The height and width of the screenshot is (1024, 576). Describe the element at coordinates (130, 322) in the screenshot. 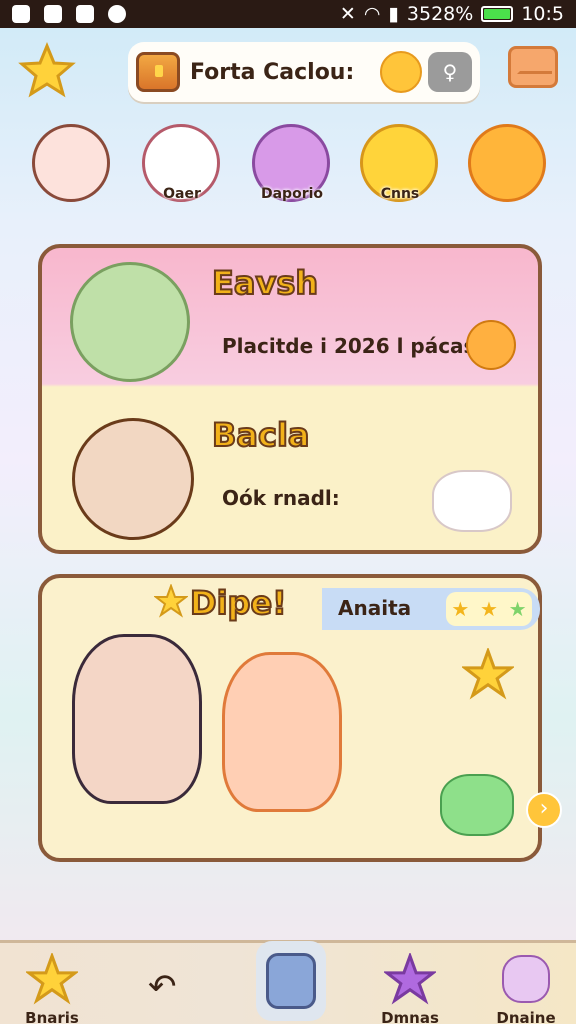

I see `green-hair-girl-avatar` at that location.